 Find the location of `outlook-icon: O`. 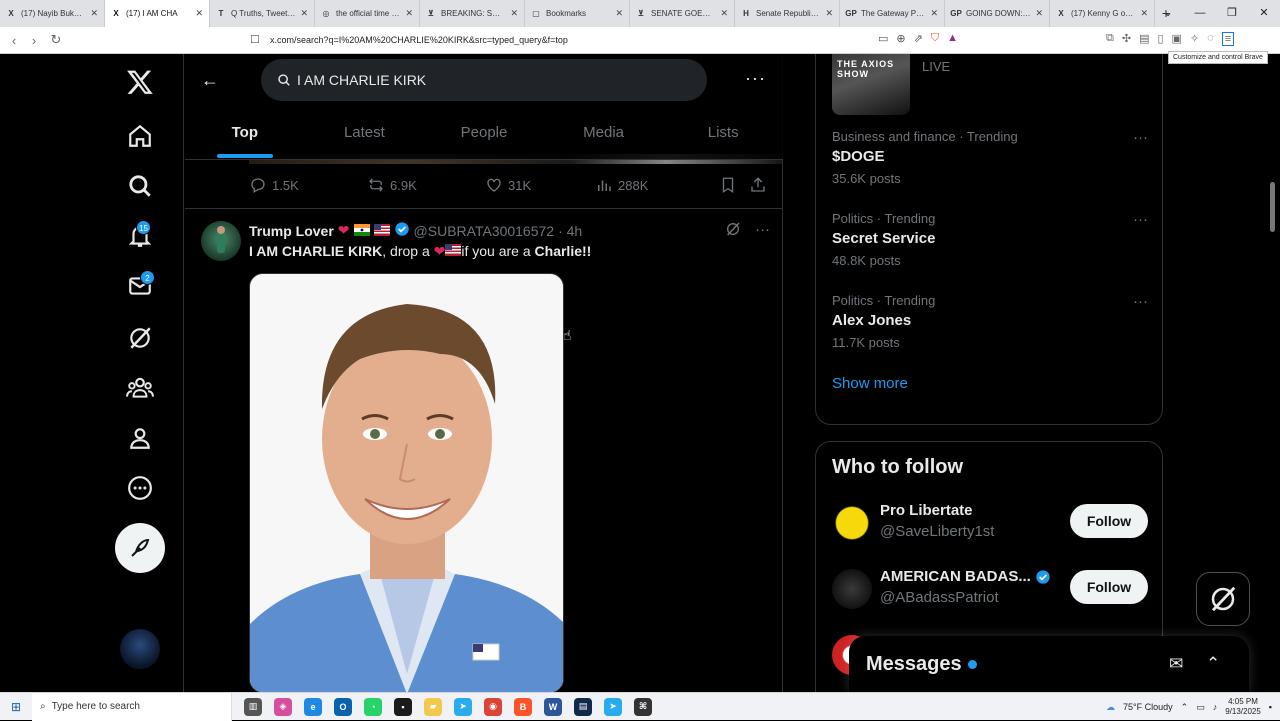

outlook-icon: O is located at coordinates (343, 706).